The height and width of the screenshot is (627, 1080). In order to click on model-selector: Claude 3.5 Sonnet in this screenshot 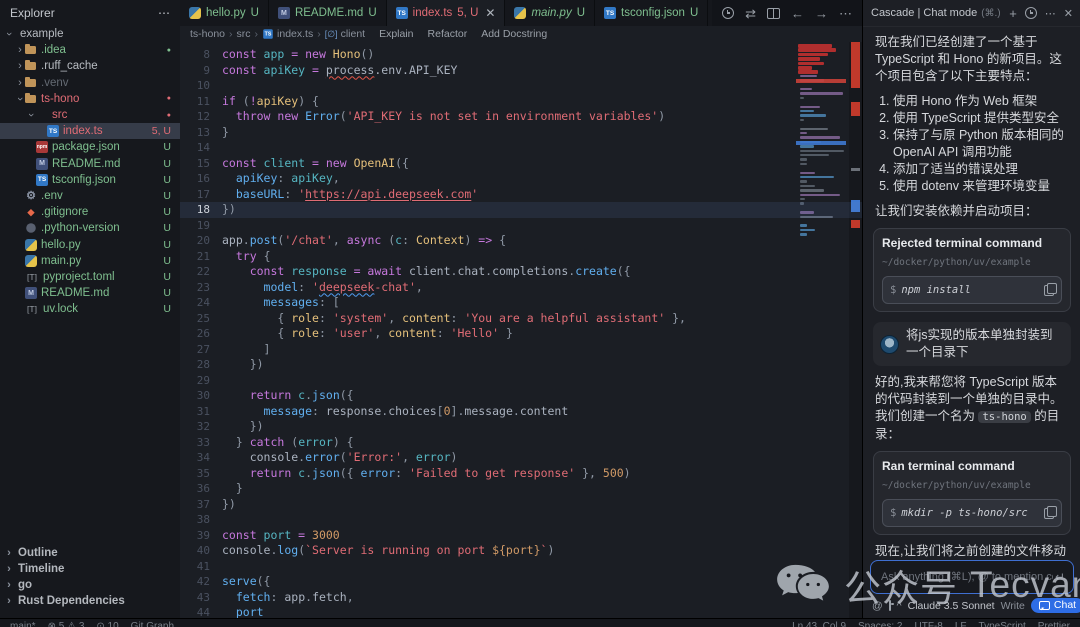, I will do `click(951, 606)`.